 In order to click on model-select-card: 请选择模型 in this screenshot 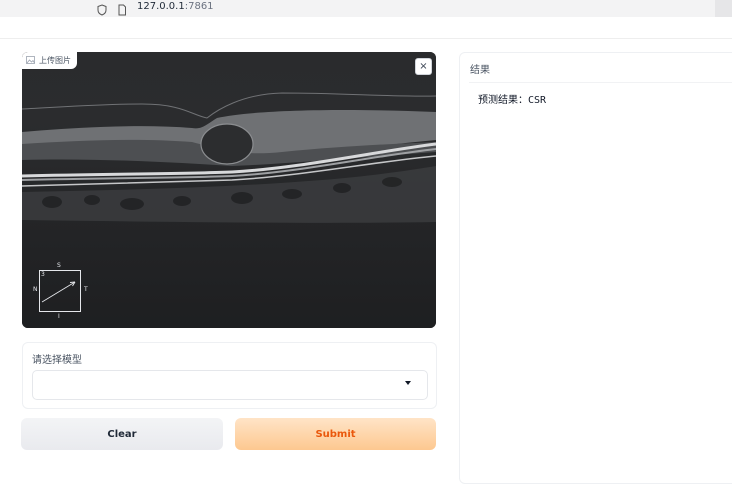, I will do `click(229, 375)`.